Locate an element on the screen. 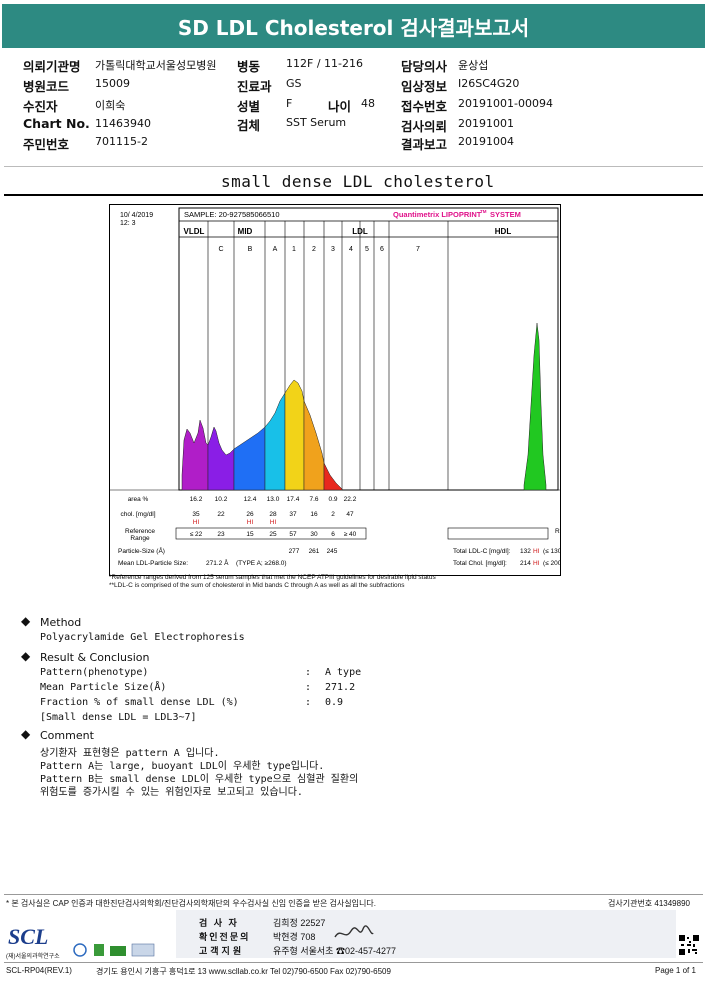 The height and width of the screenshot is (997, 707). fraction-label: 5 is located at coordinates (367, 249).